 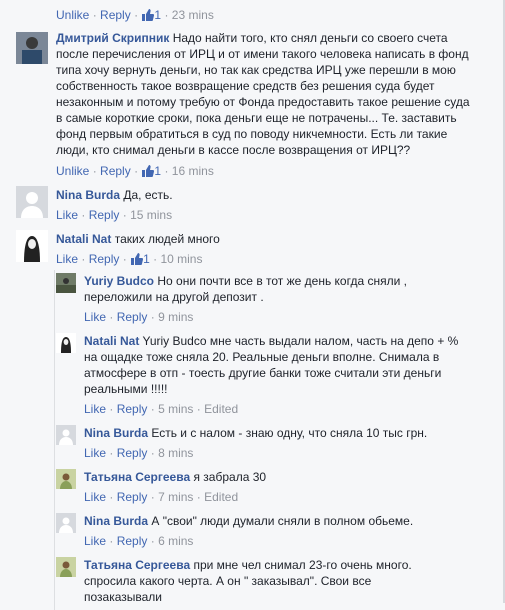 I want to click on comment-actions: Like · Reply · 9 mins, so click(x=139, y=317).